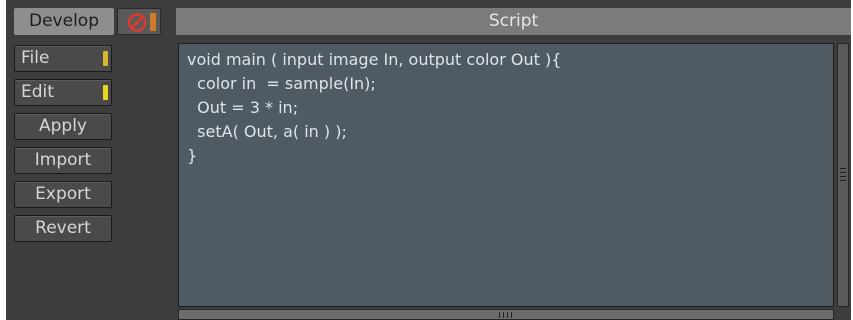 The image size is (853, 320). I want to click on code-line: color in = sample(In);, so click(281, 83).